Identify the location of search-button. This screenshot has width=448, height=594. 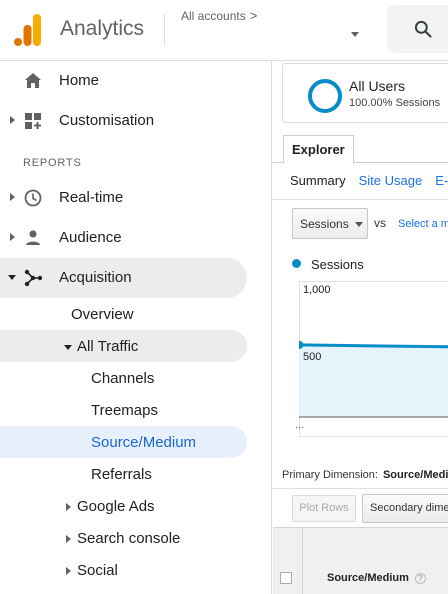
(417, 29).